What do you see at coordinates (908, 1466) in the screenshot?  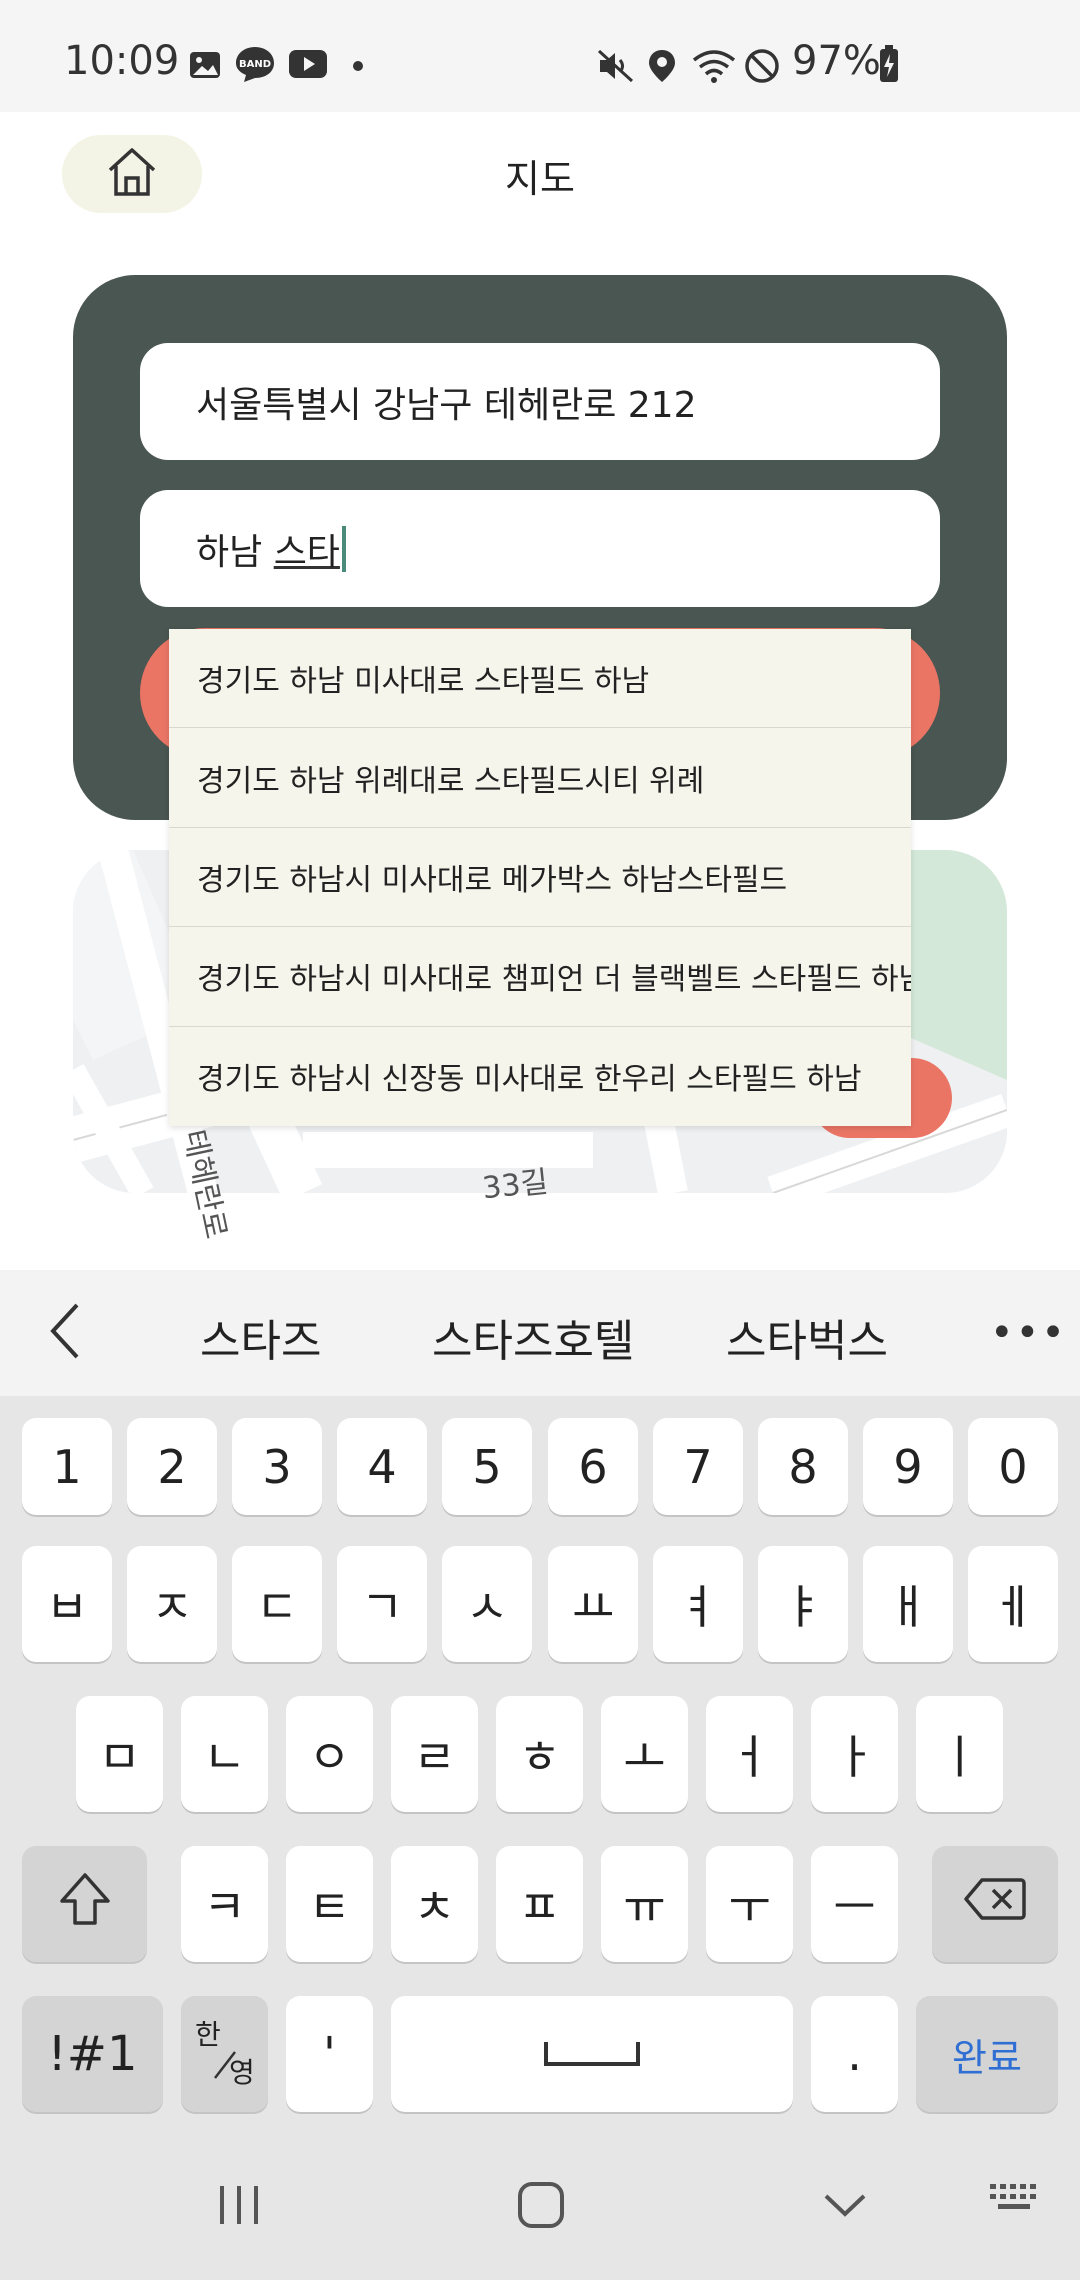 I see `key-9: 9` at bounding box center [908, 1466].